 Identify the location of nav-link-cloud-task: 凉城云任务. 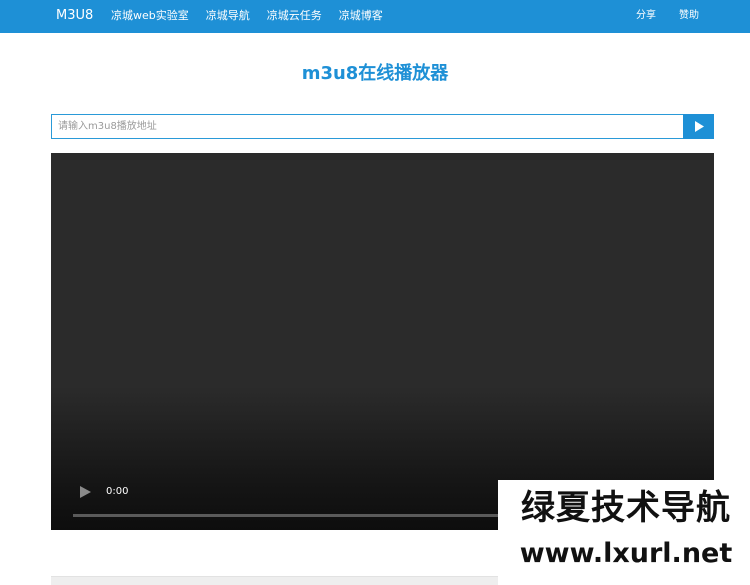
(294, 16).